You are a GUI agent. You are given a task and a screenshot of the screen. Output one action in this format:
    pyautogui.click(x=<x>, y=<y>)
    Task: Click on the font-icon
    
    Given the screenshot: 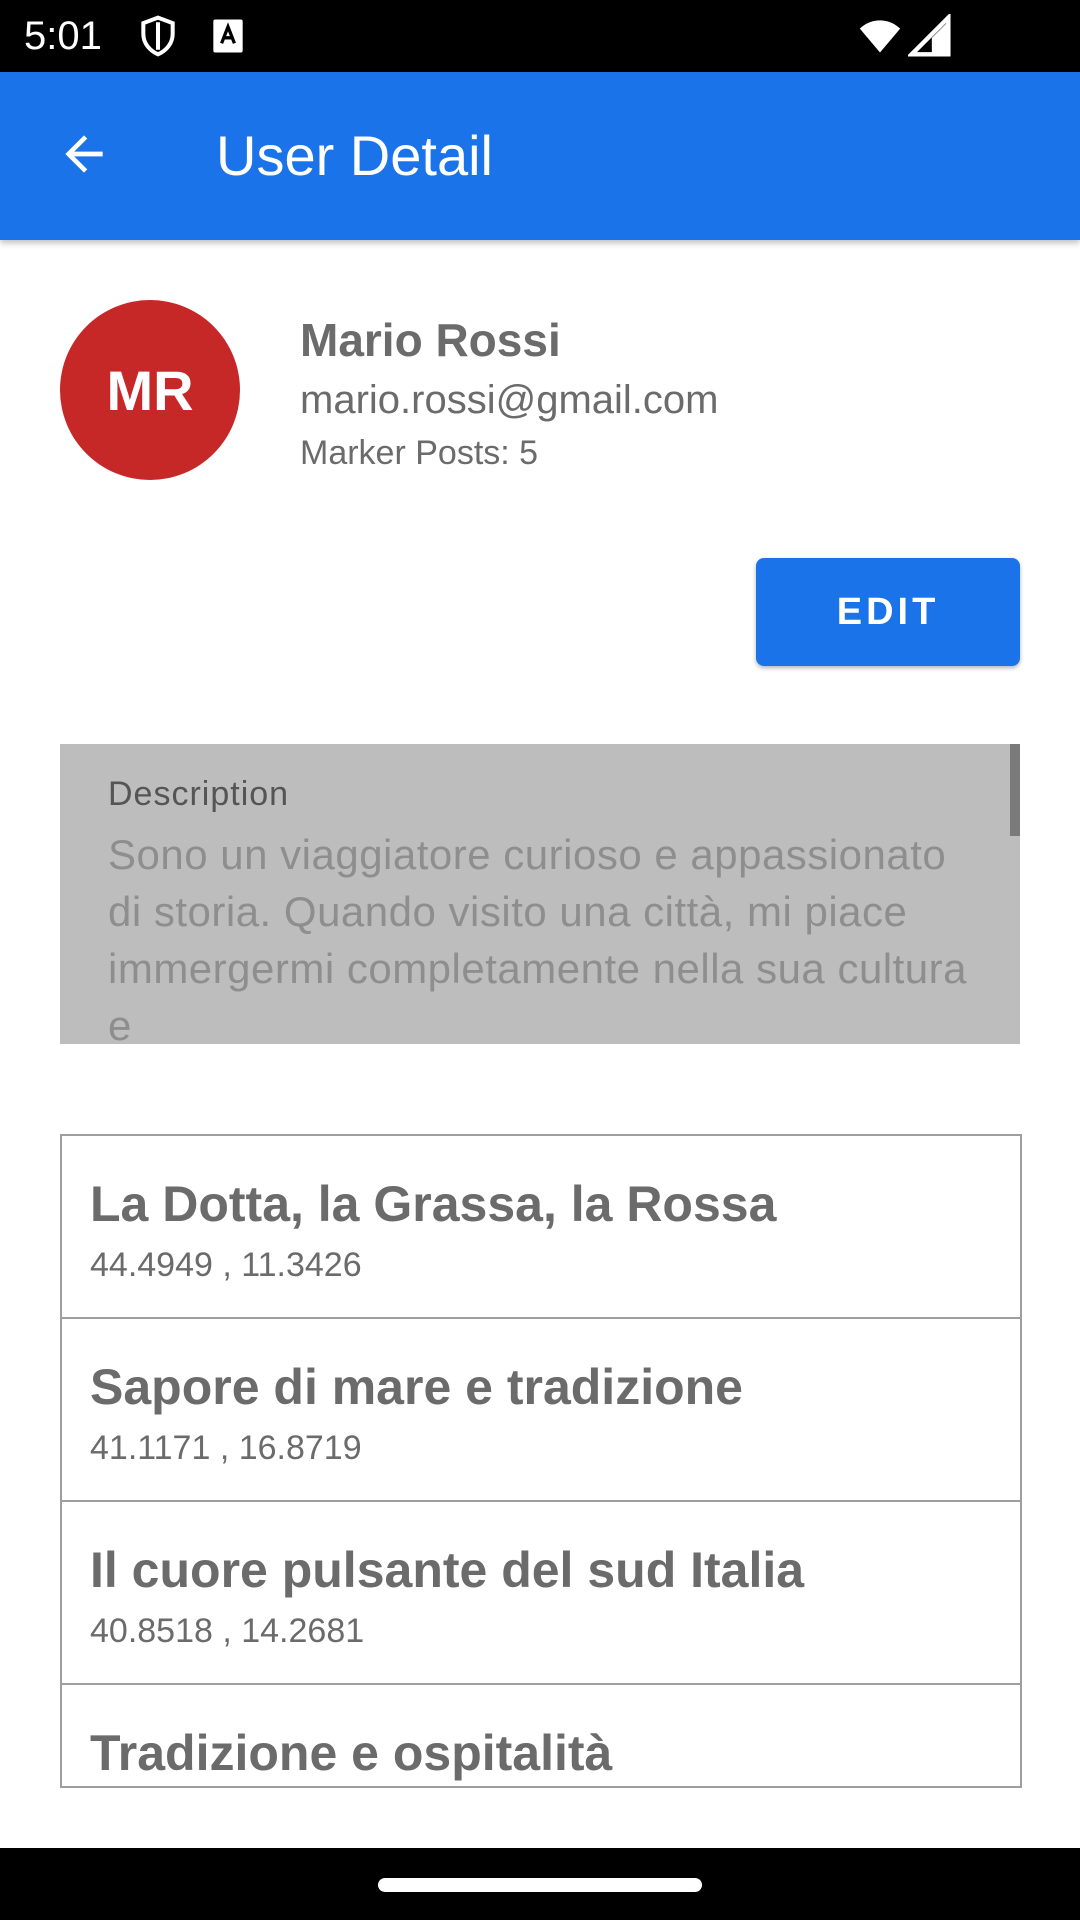 What is the action you would take?
    pyautogui.click(x=228, y=36)
    